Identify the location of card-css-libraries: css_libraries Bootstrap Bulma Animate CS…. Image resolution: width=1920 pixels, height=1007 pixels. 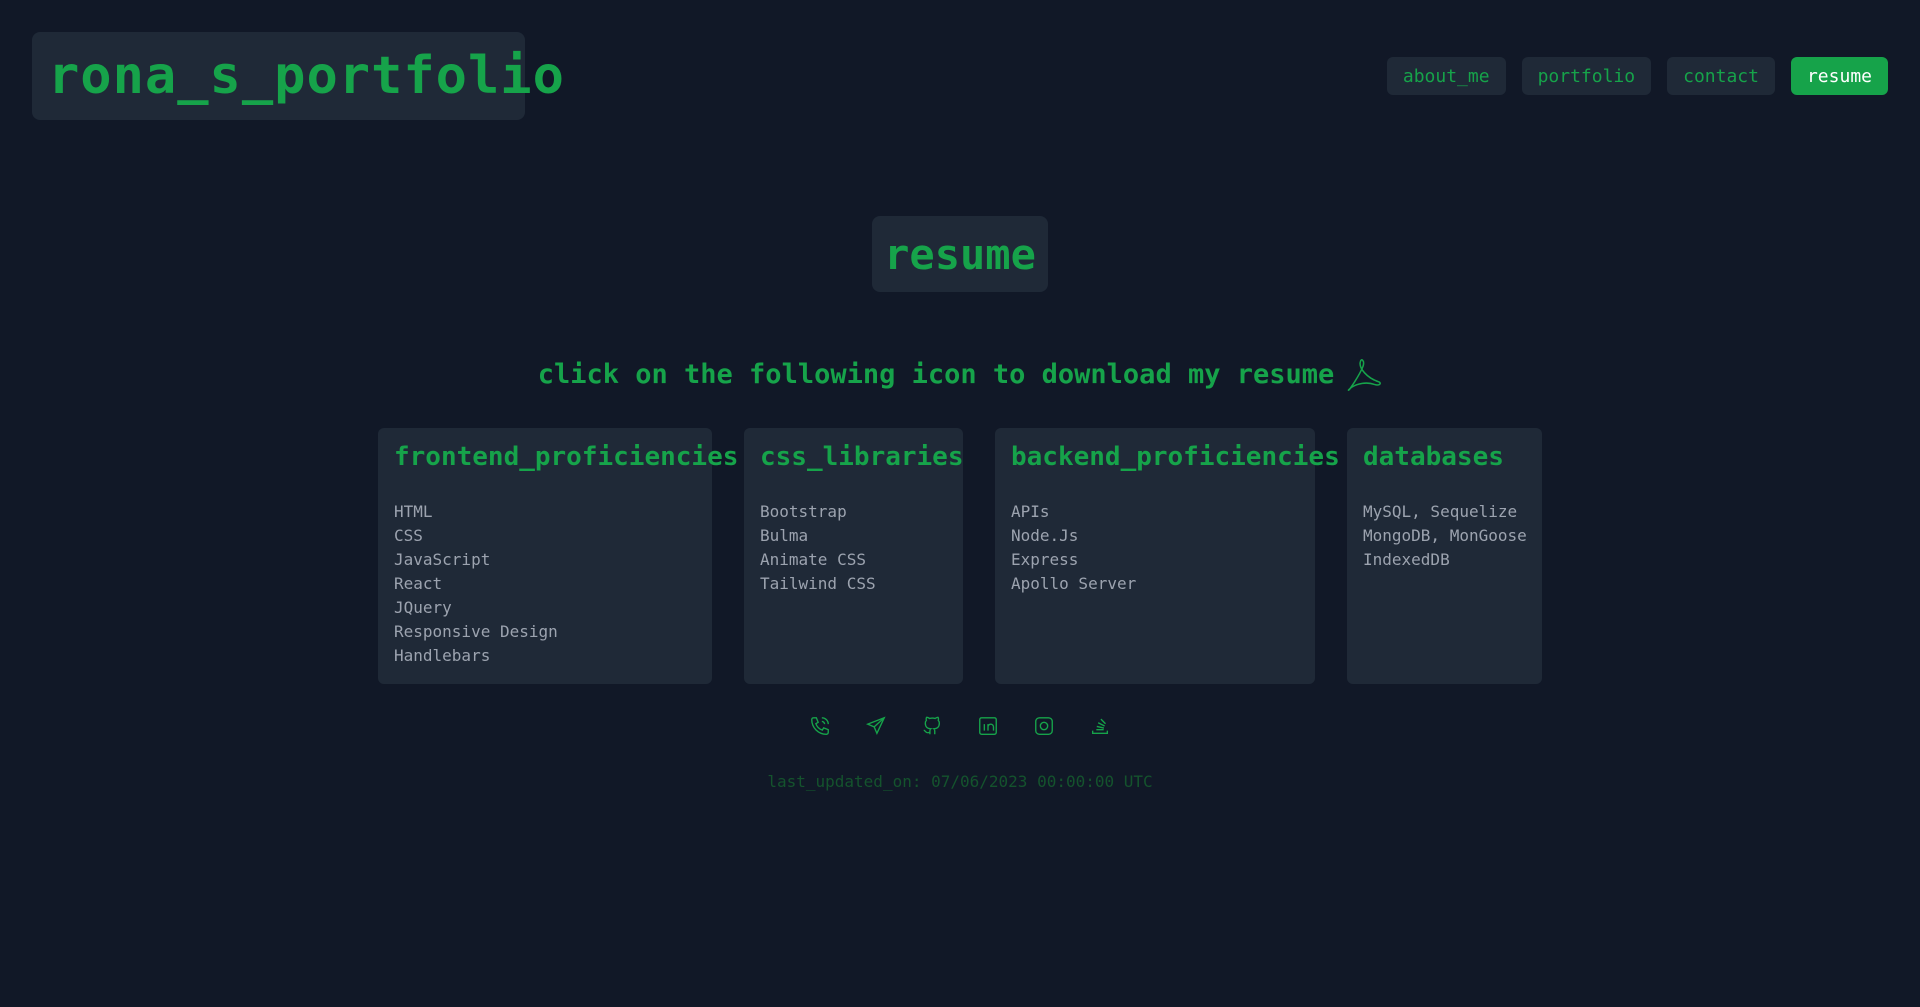
(854, 556).